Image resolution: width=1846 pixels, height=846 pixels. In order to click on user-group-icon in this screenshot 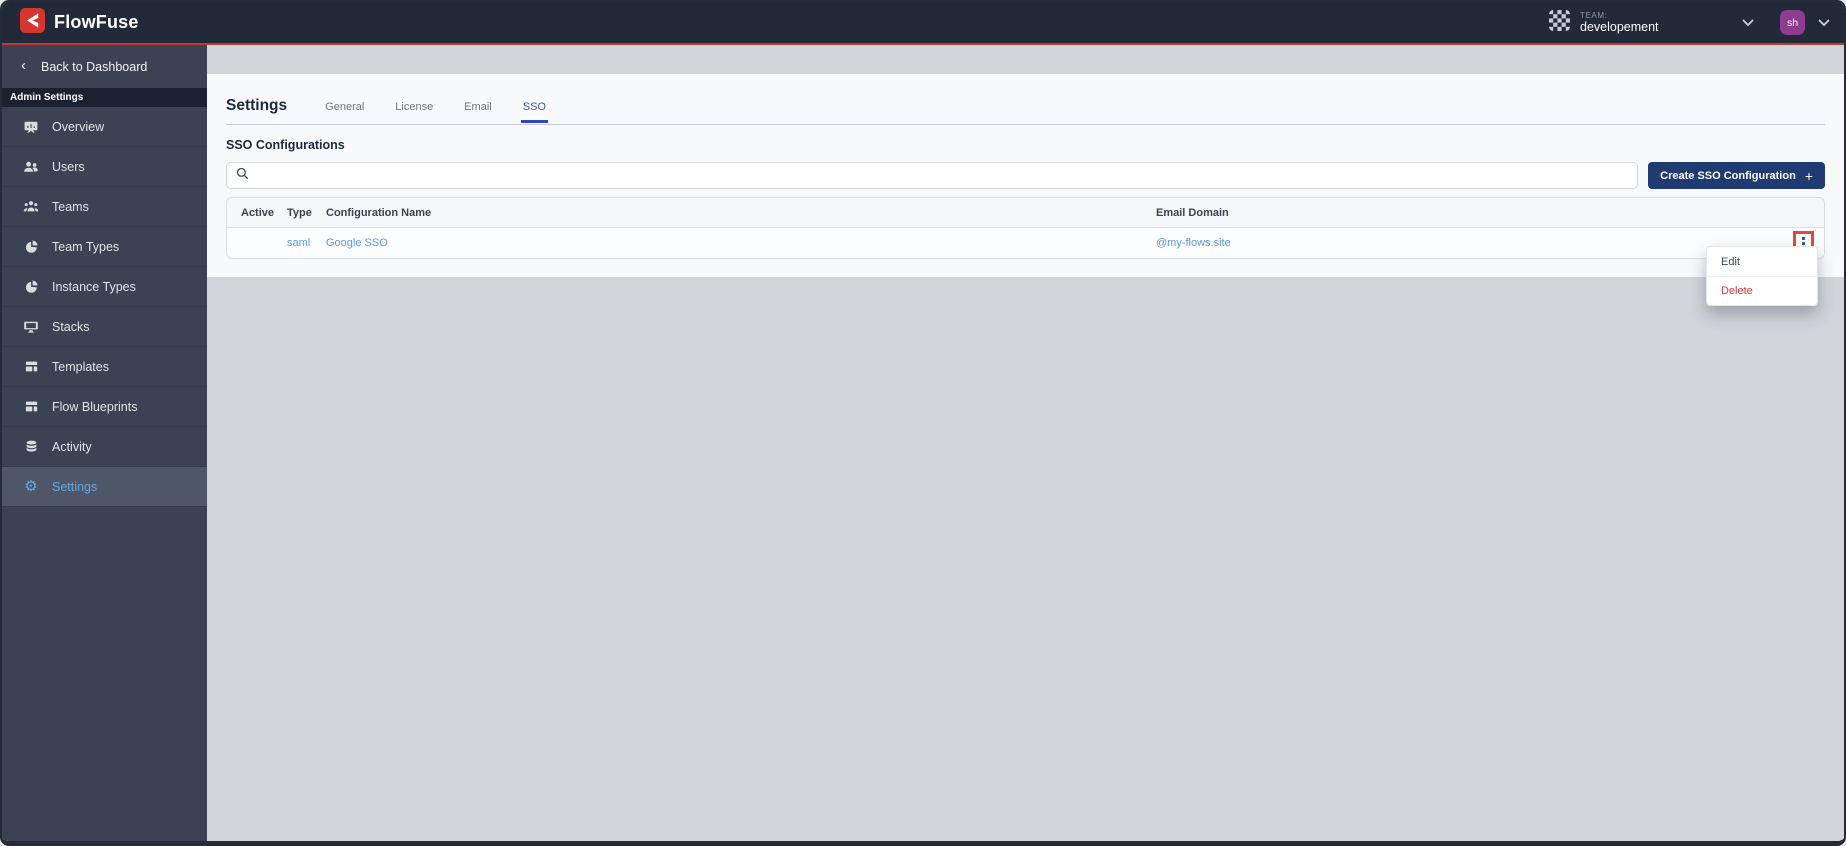, I will do `click(31, 207)`.